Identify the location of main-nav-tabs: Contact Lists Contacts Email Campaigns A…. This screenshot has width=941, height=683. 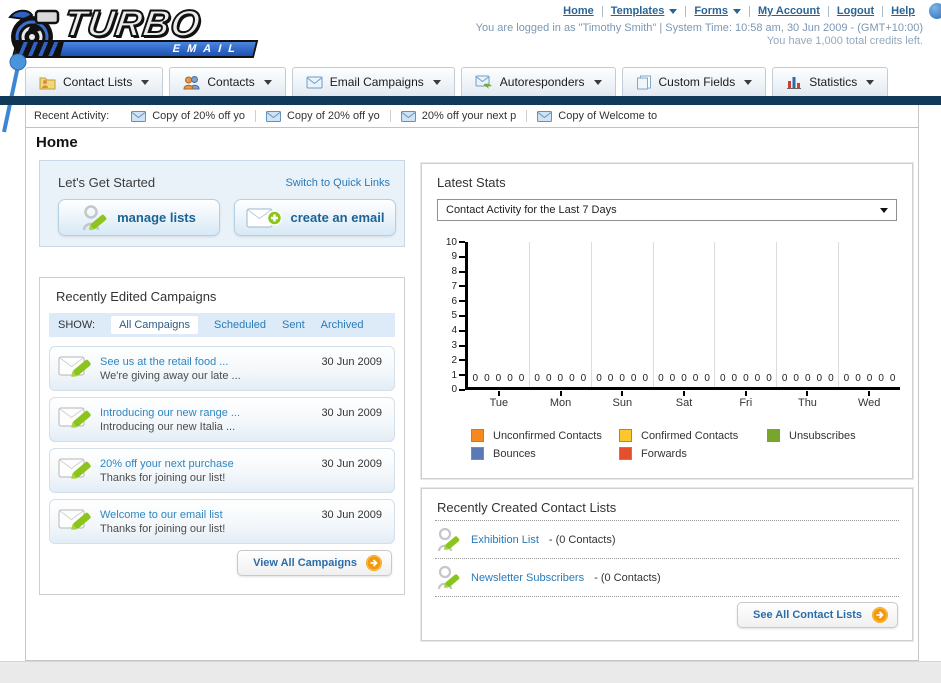
(457, 81).